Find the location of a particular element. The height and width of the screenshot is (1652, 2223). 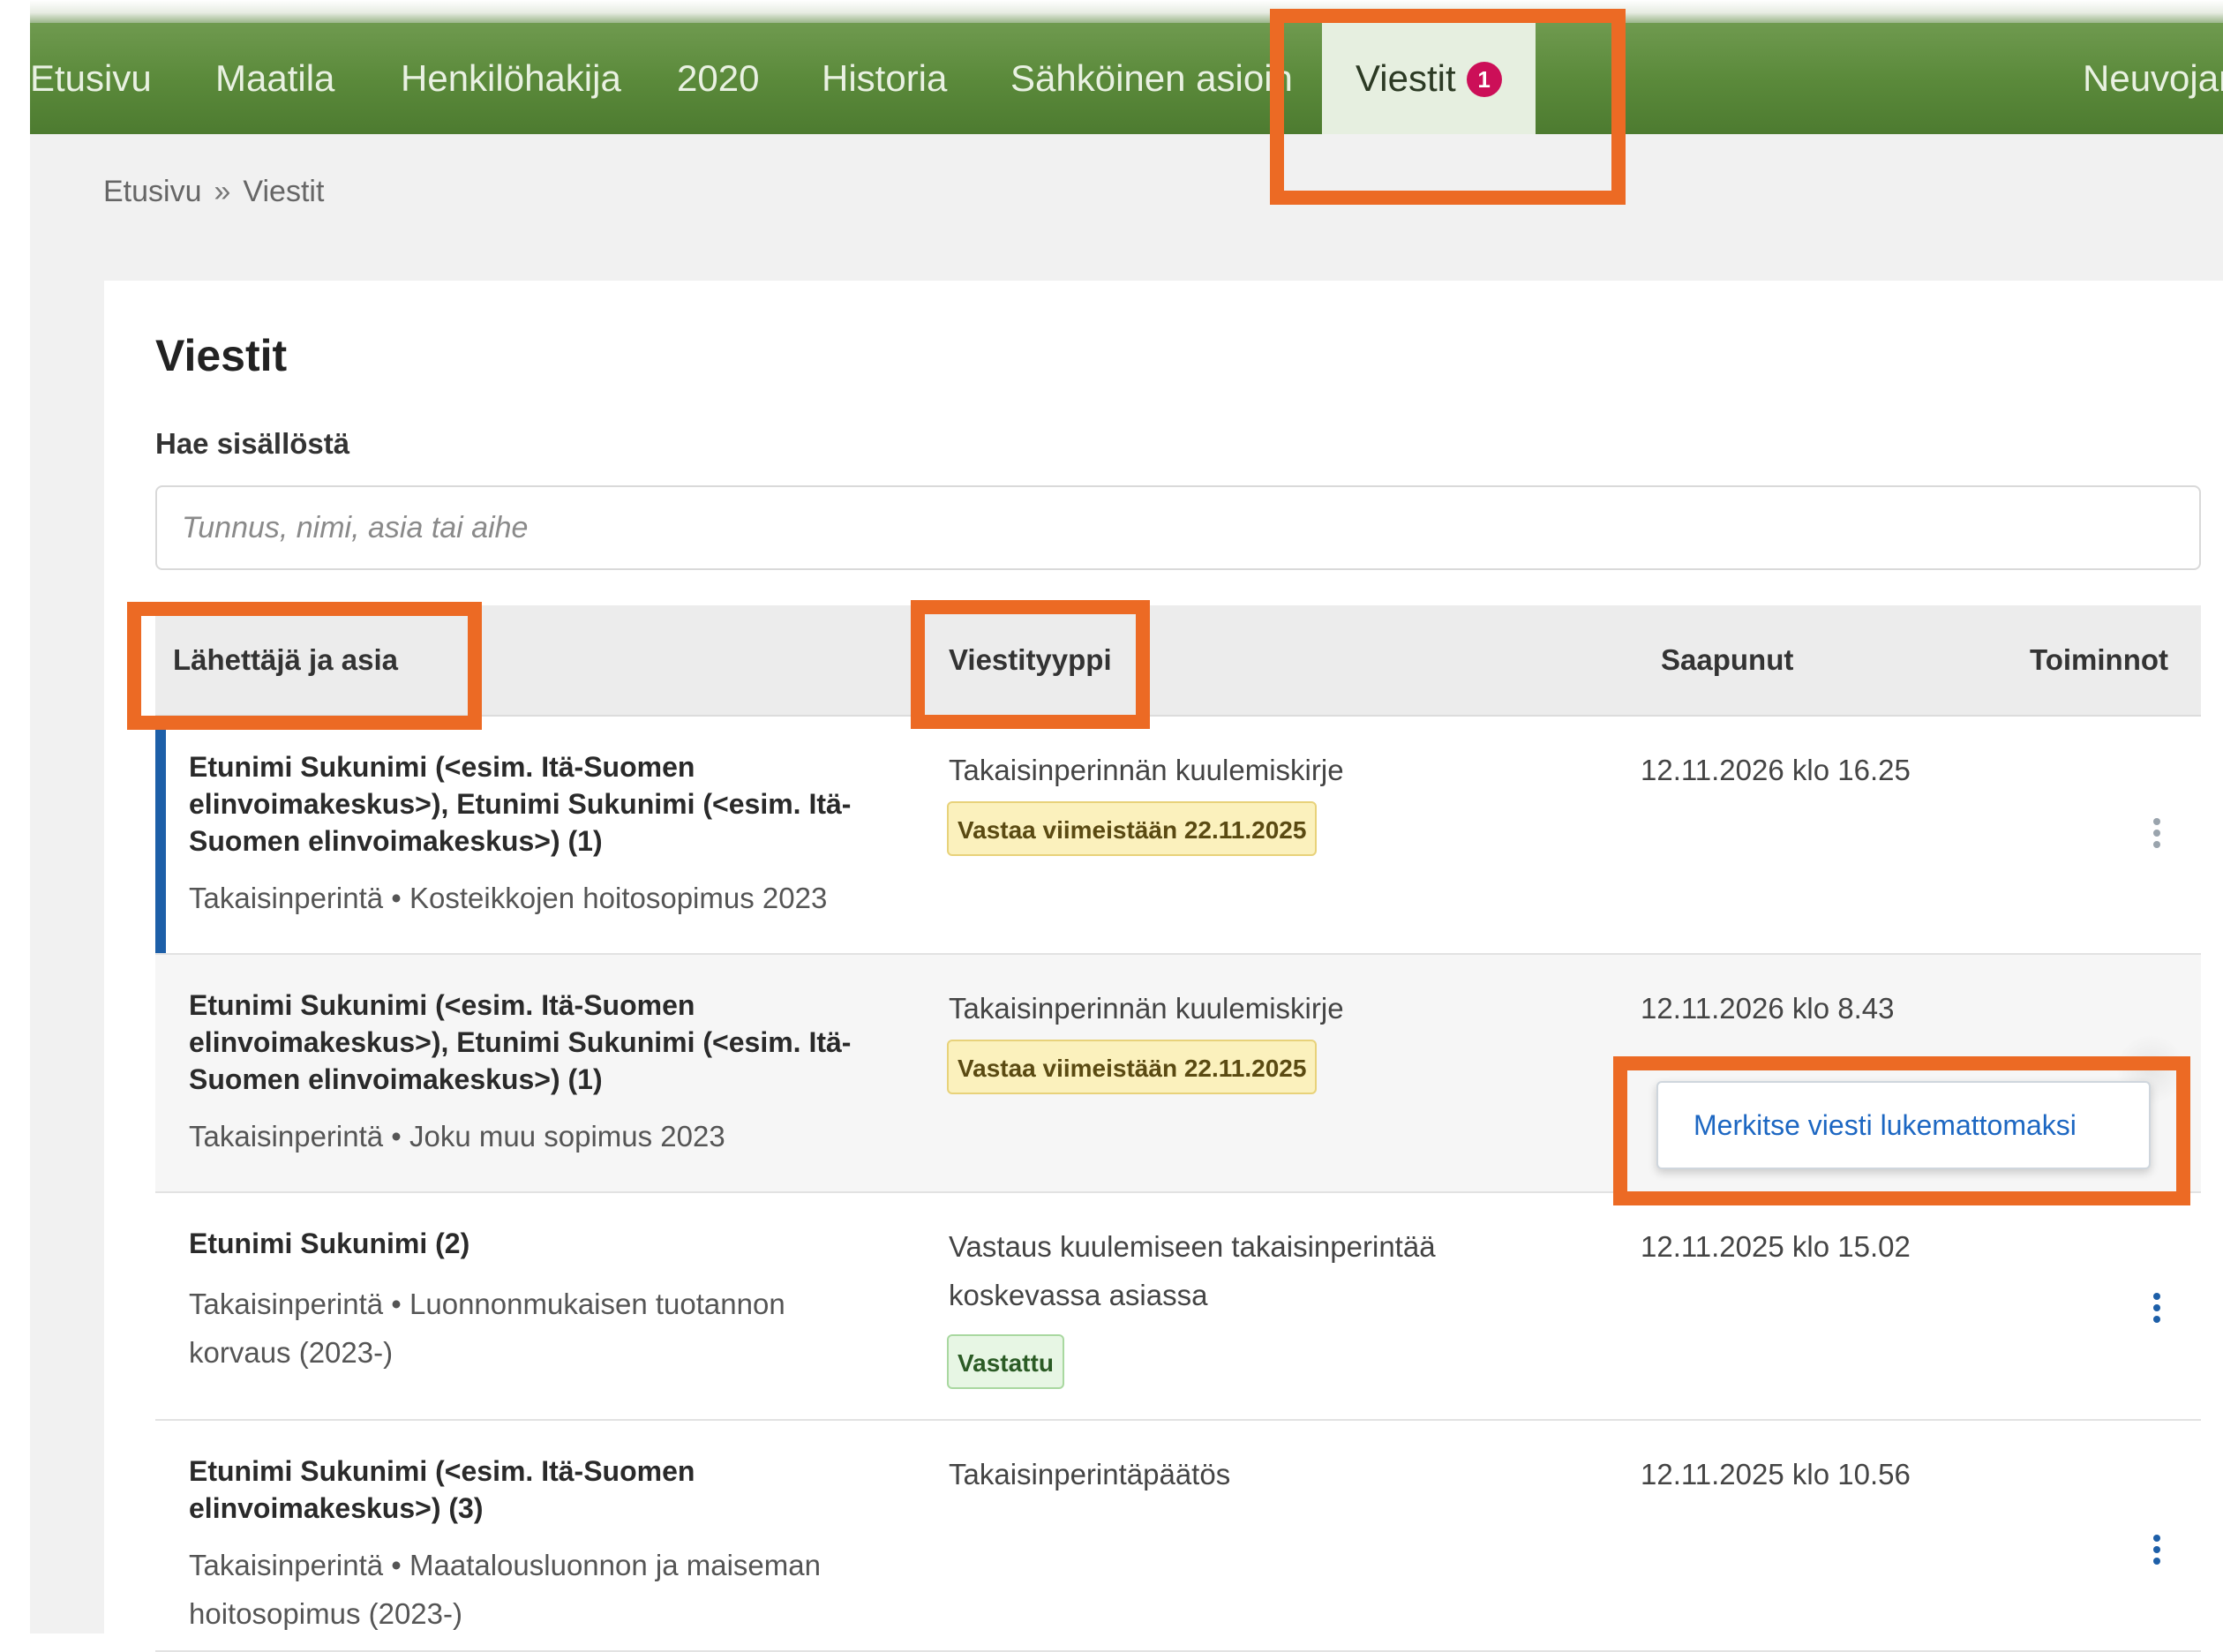

arrived-date: 12.11.2025 klo 15.02 is located at coordinates (1776, 1246).